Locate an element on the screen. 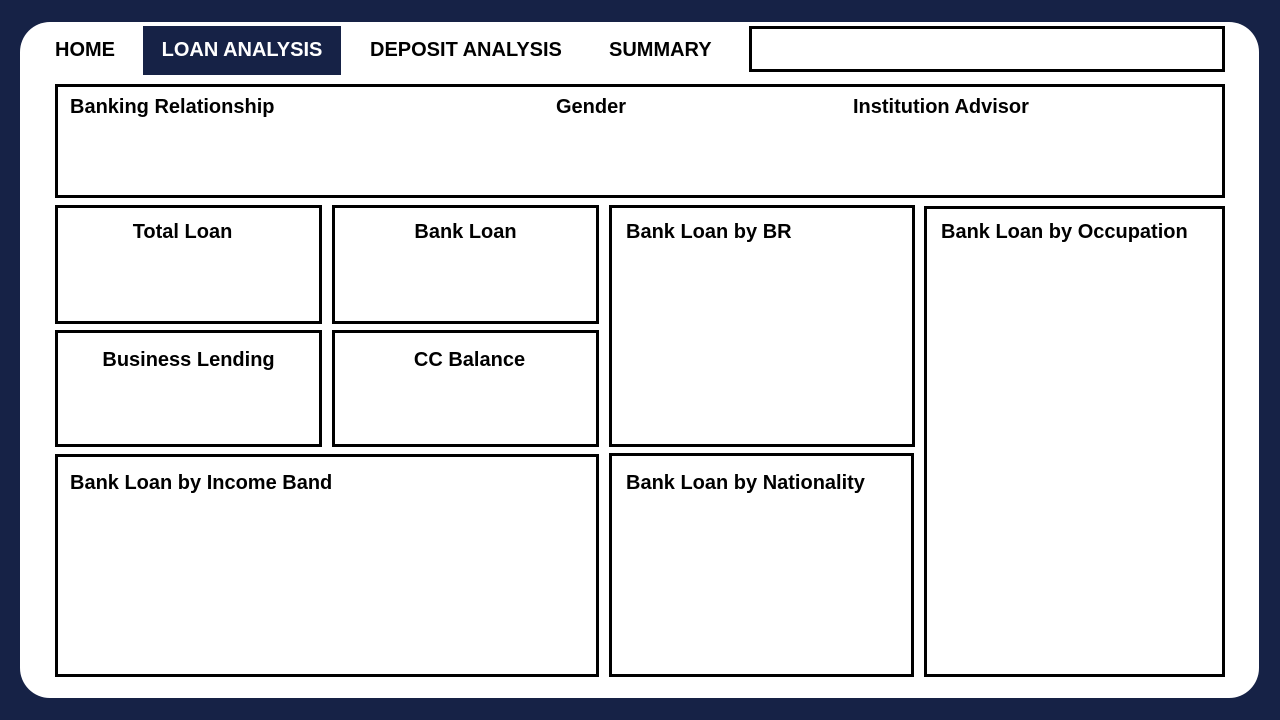 This screenshot has height=720, width=1280. institution-advisor-slicer: Institution Advisor is located at coordinates (941, 107).